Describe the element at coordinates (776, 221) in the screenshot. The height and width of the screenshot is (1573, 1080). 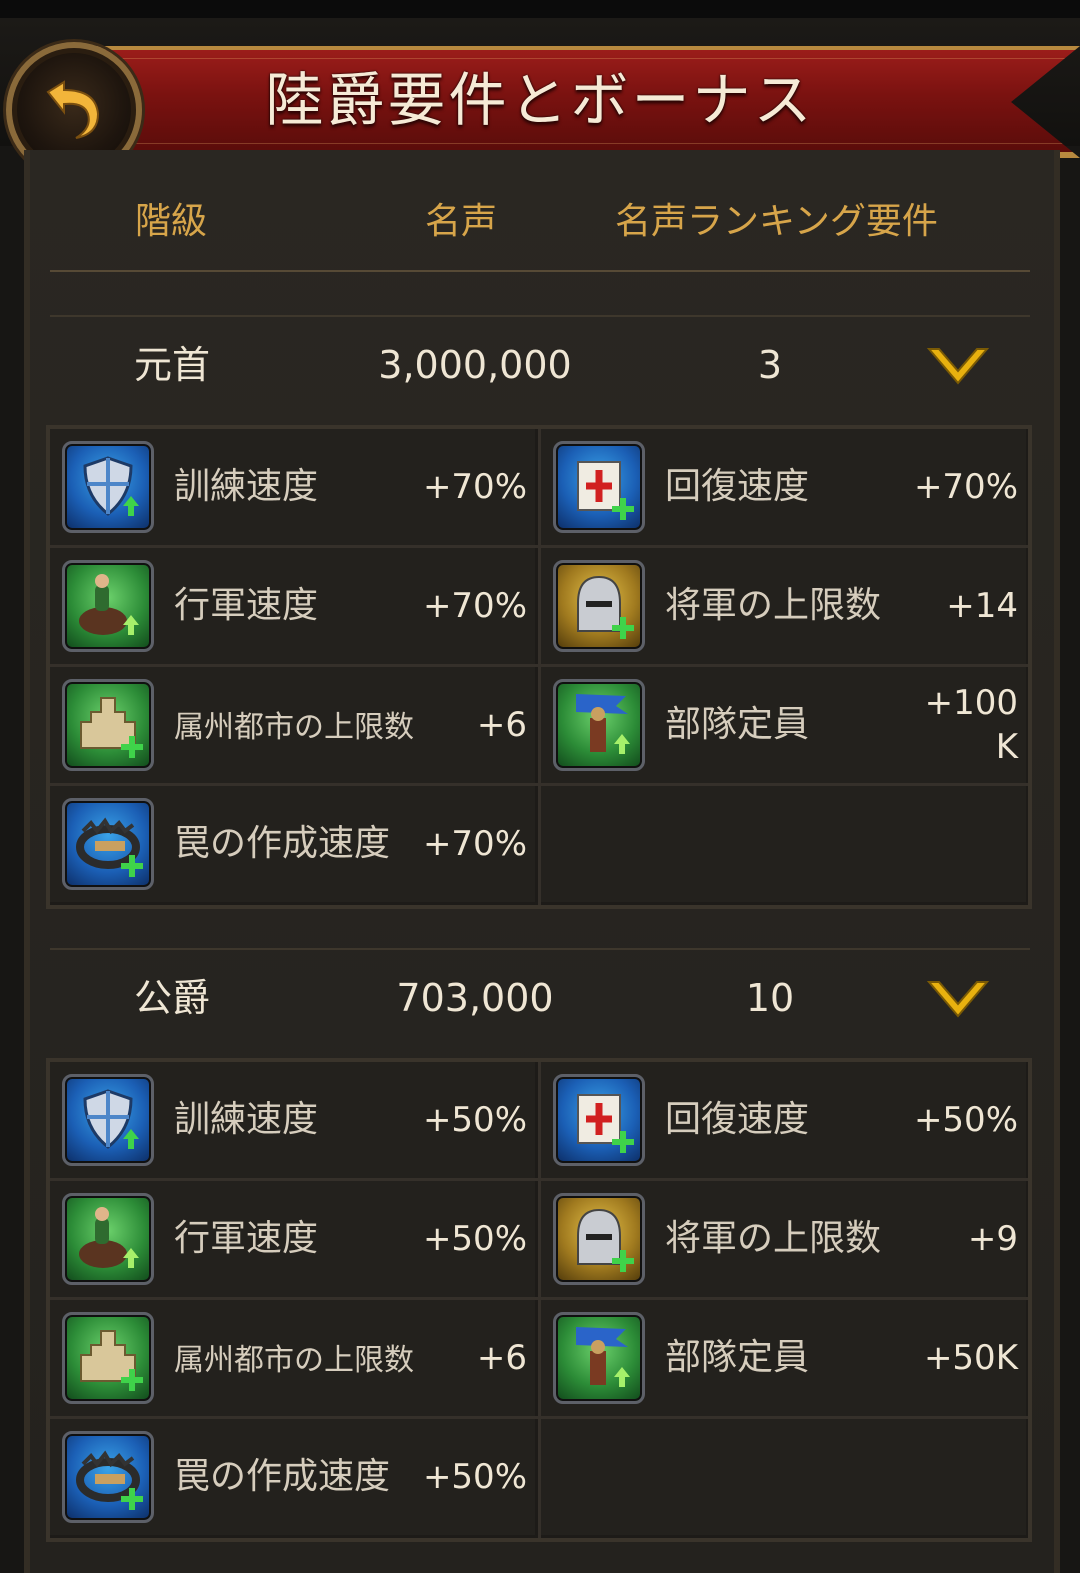
I see `column-header-ranking-requirement: 名声ランキング要件` at that location.